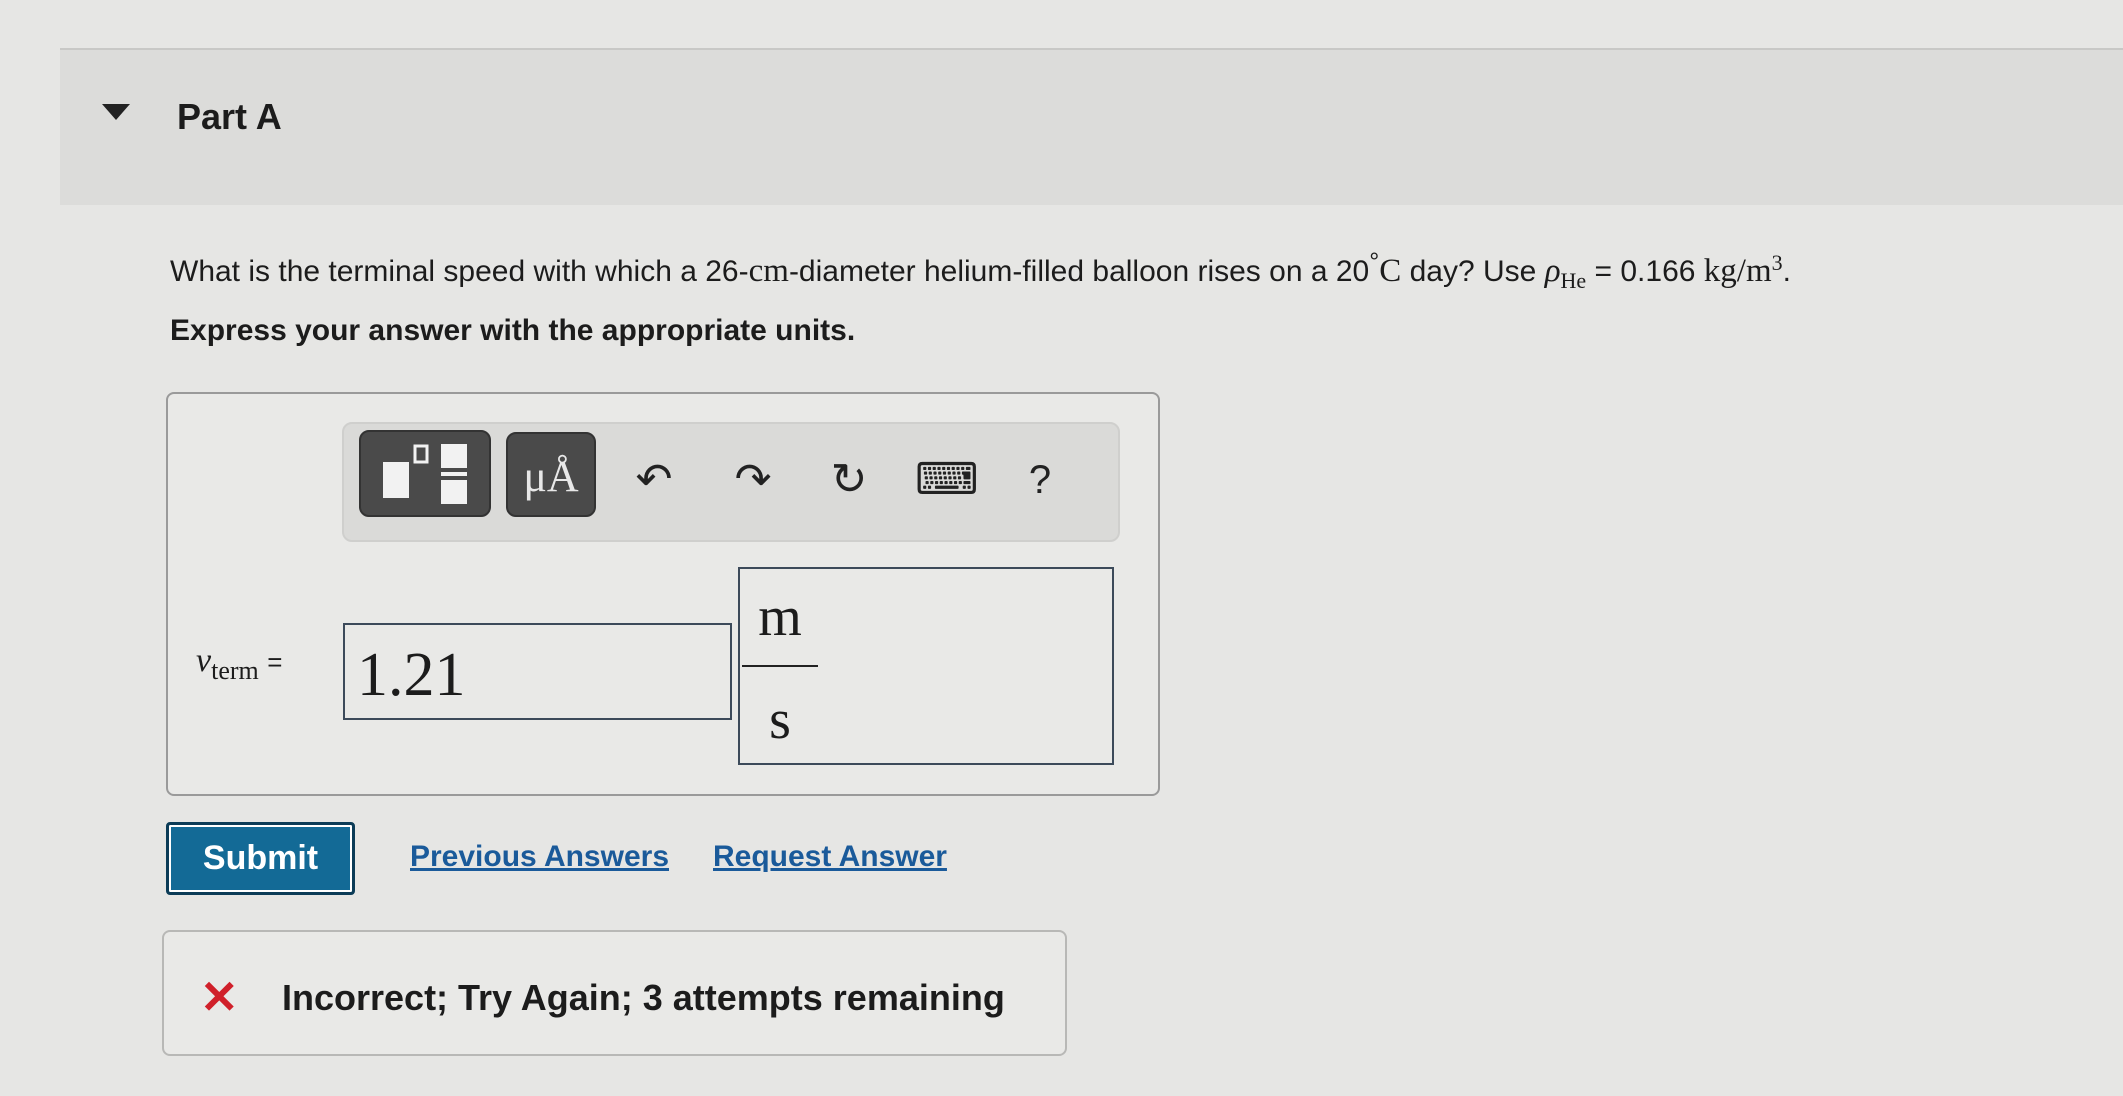 Image resolution: width=2123 pixels, height=1096 pixels. I want to click on incorrect-x-icon: ✕, so click(219, 997).